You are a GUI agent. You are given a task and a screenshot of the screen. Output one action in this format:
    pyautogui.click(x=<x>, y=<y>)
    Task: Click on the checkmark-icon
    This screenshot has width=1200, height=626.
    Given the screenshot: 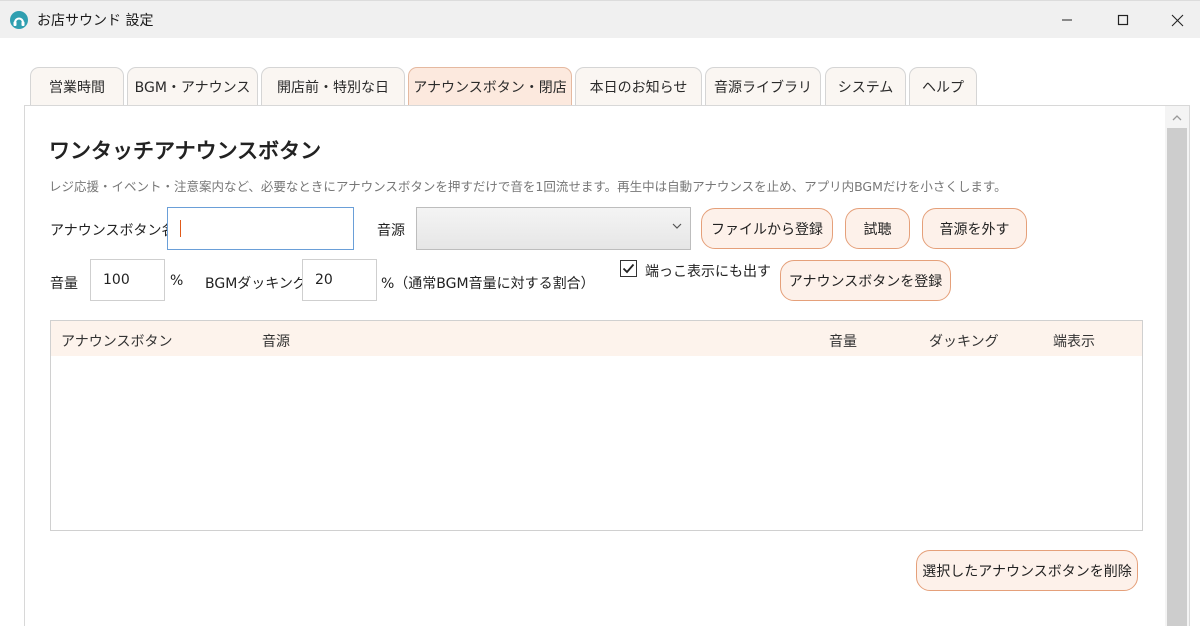 What is the action you would take?
    pyautogui.click(x=628, y=268)
    